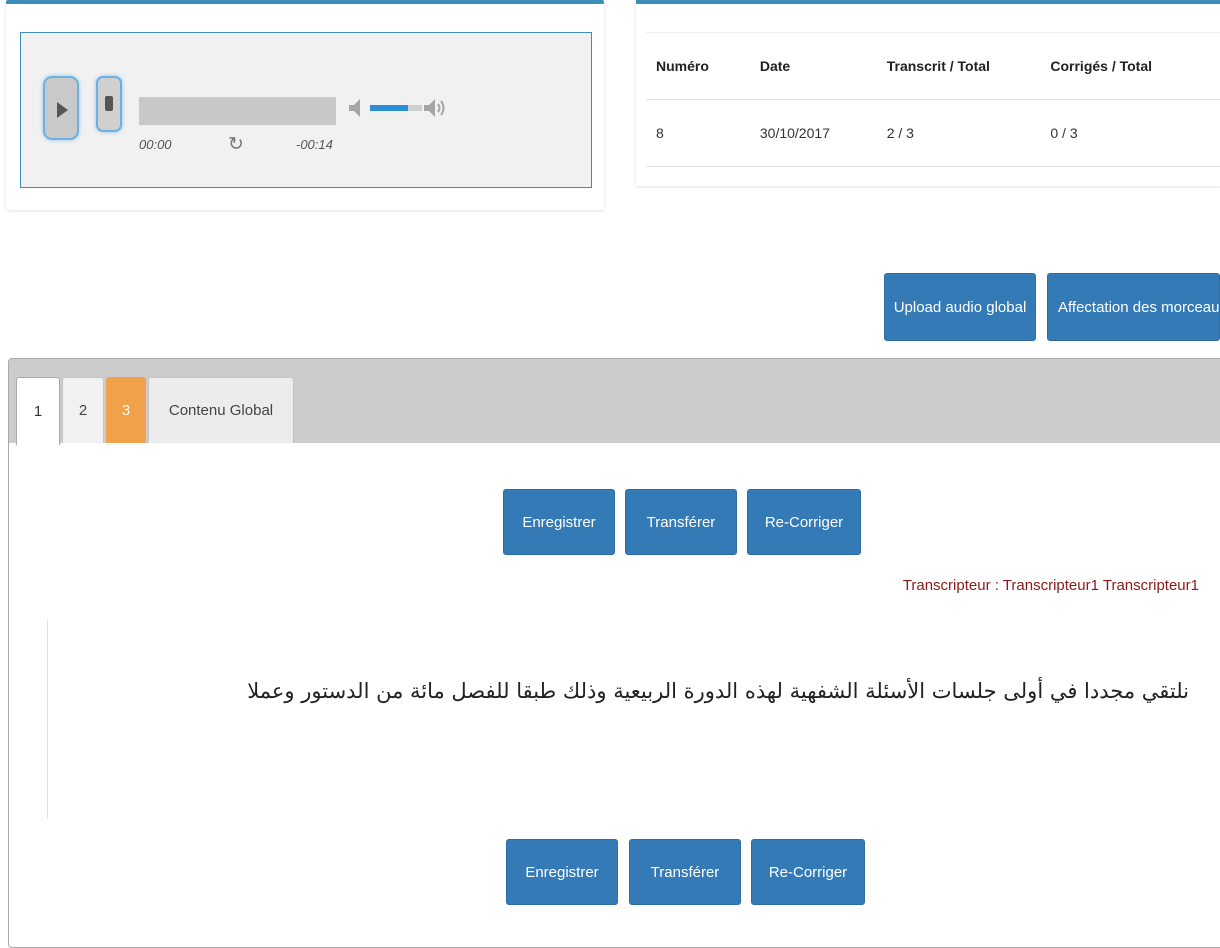 This screenshot has width=1220, height=948. I want to click on tab-1: 1, so click(38, 411).